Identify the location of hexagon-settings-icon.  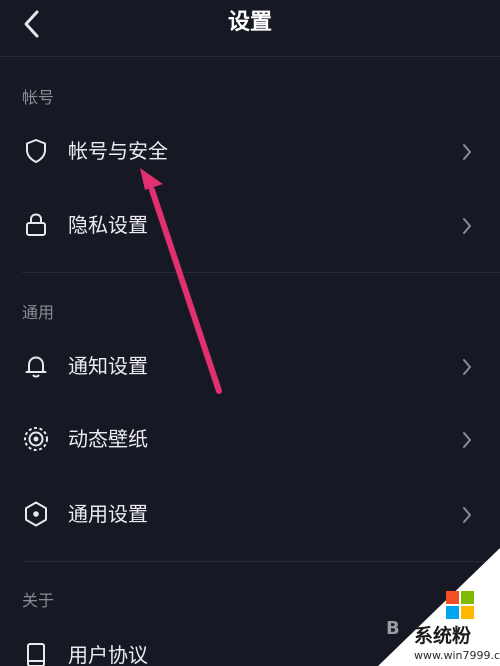
(36, 514).